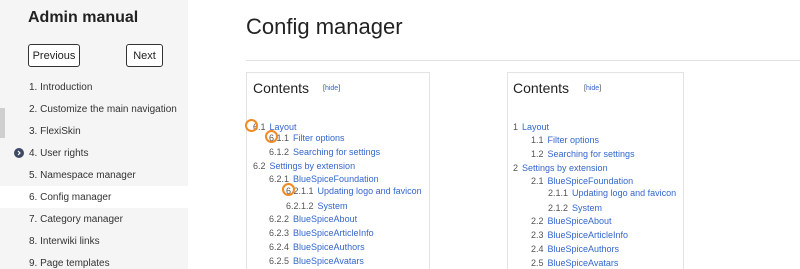 The width and height of the screenshot is (800, 269). What do you see at coordinates (574, 263) in the screenshot?
I see `toc-entry: 2.5 BlueSpiceAvatars` at bounding box center [574, 263].